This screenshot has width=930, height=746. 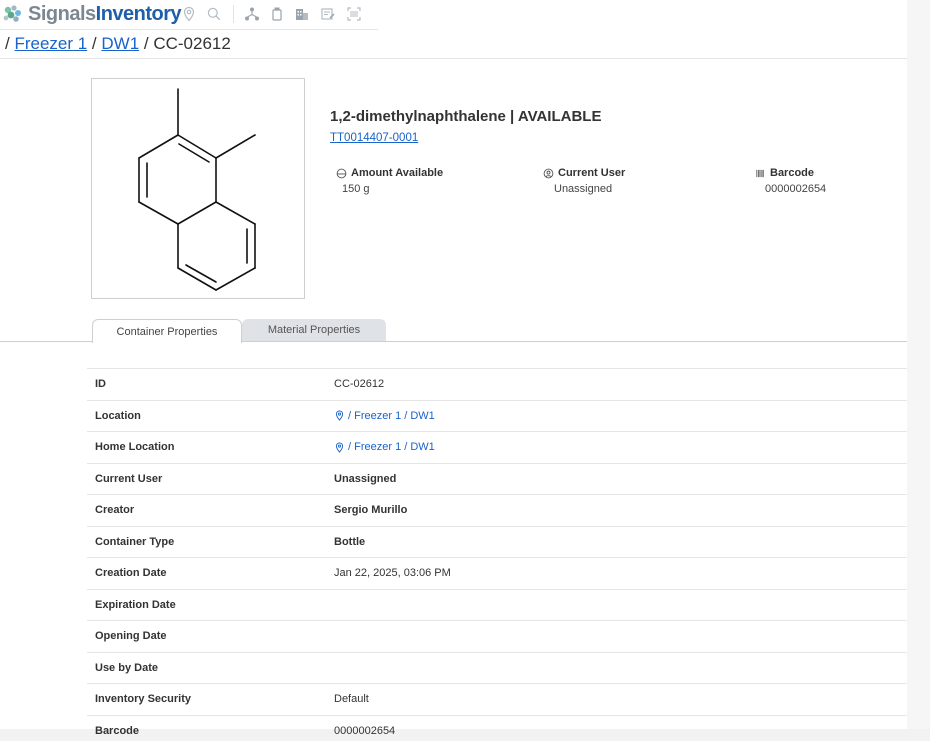 I want to click on search-icon, so click(x=214, y=14).